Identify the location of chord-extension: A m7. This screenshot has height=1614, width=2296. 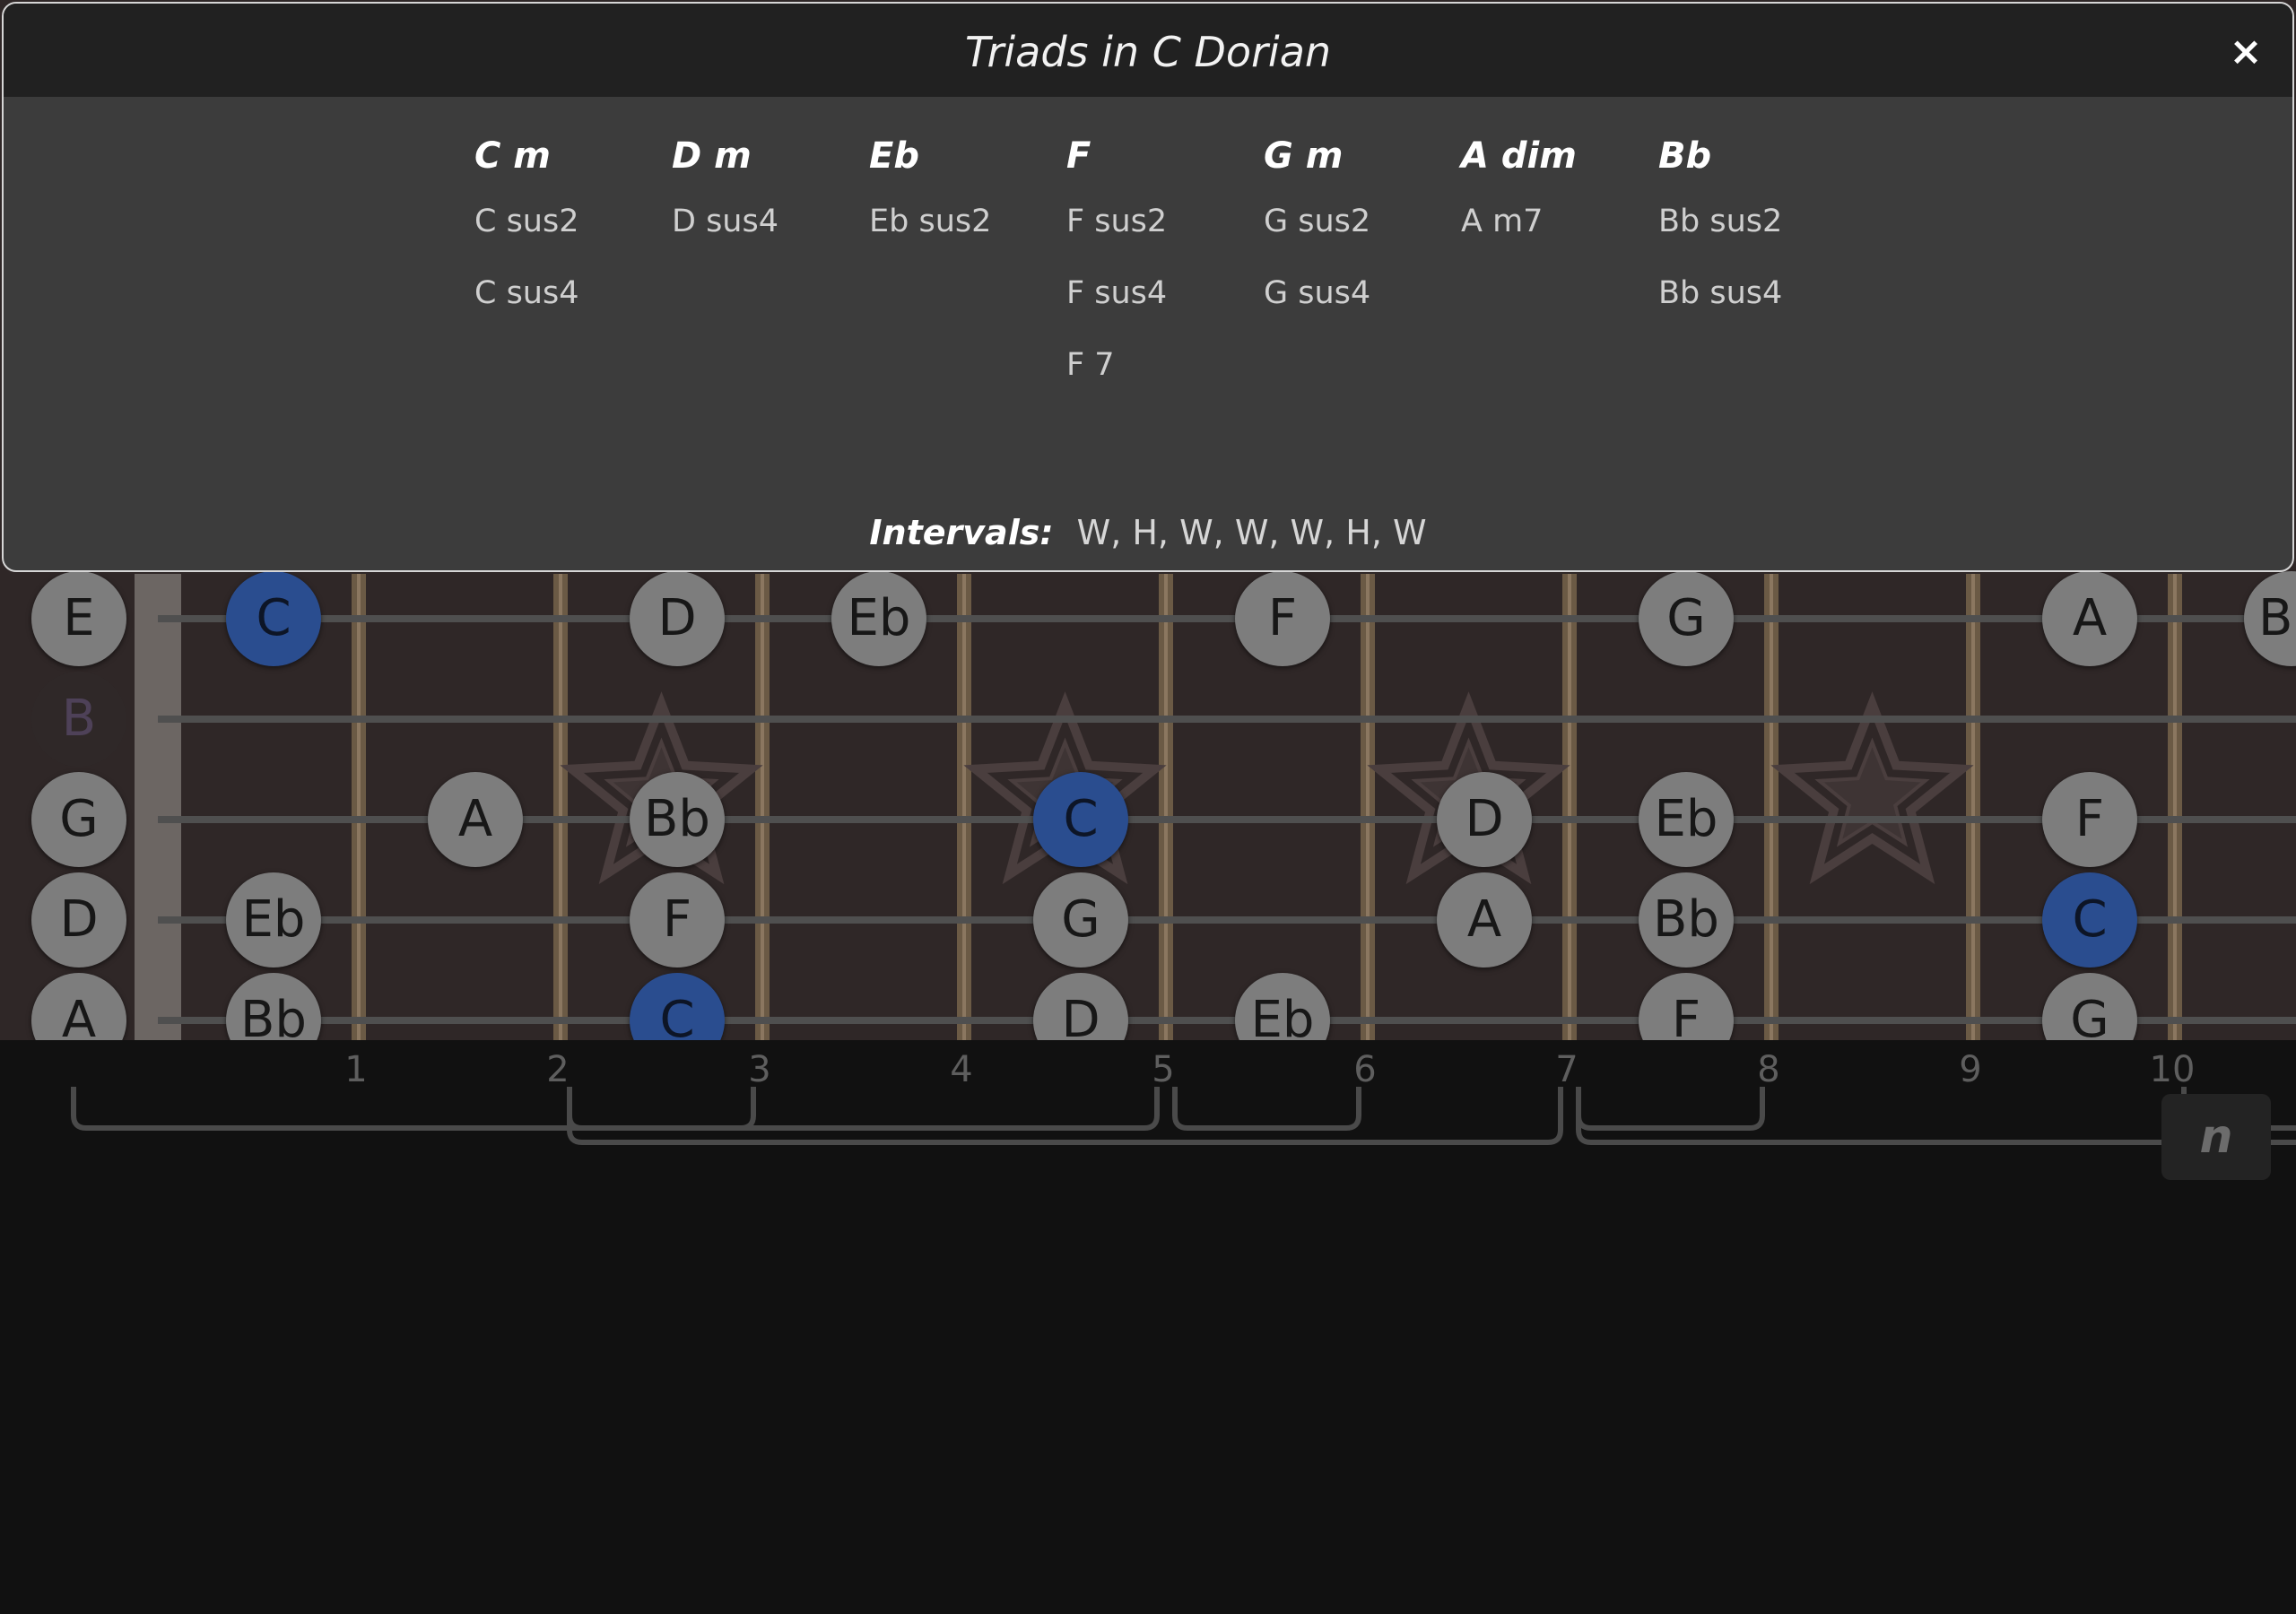
(1559, 237).